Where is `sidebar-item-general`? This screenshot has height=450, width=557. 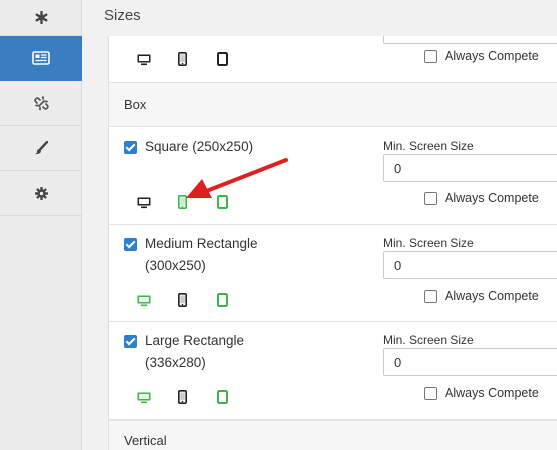
sidebar-item-general is located at coordinates (41, 18).